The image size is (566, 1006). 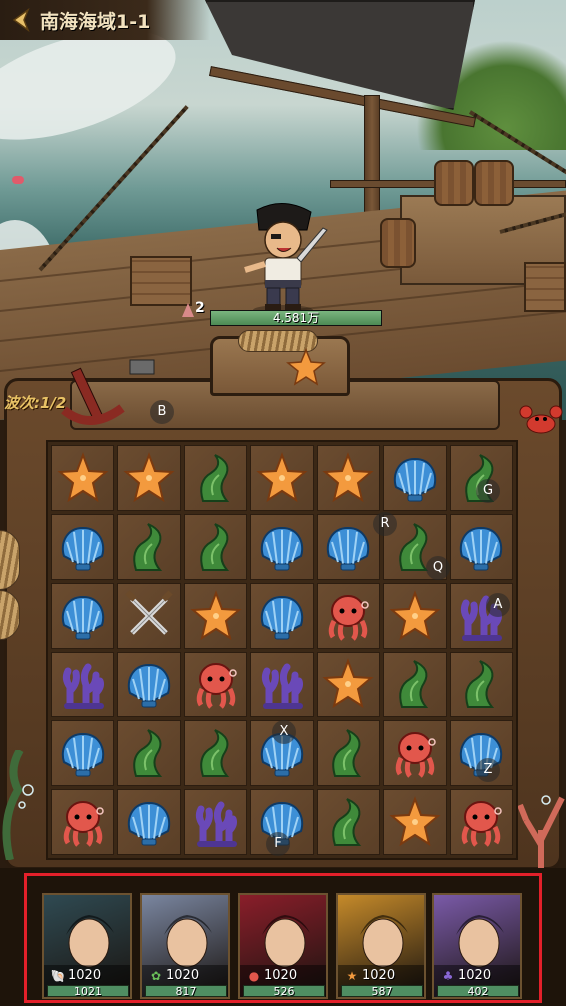 I want to click on hero-hp: 1021, so click(x=88, y=991).